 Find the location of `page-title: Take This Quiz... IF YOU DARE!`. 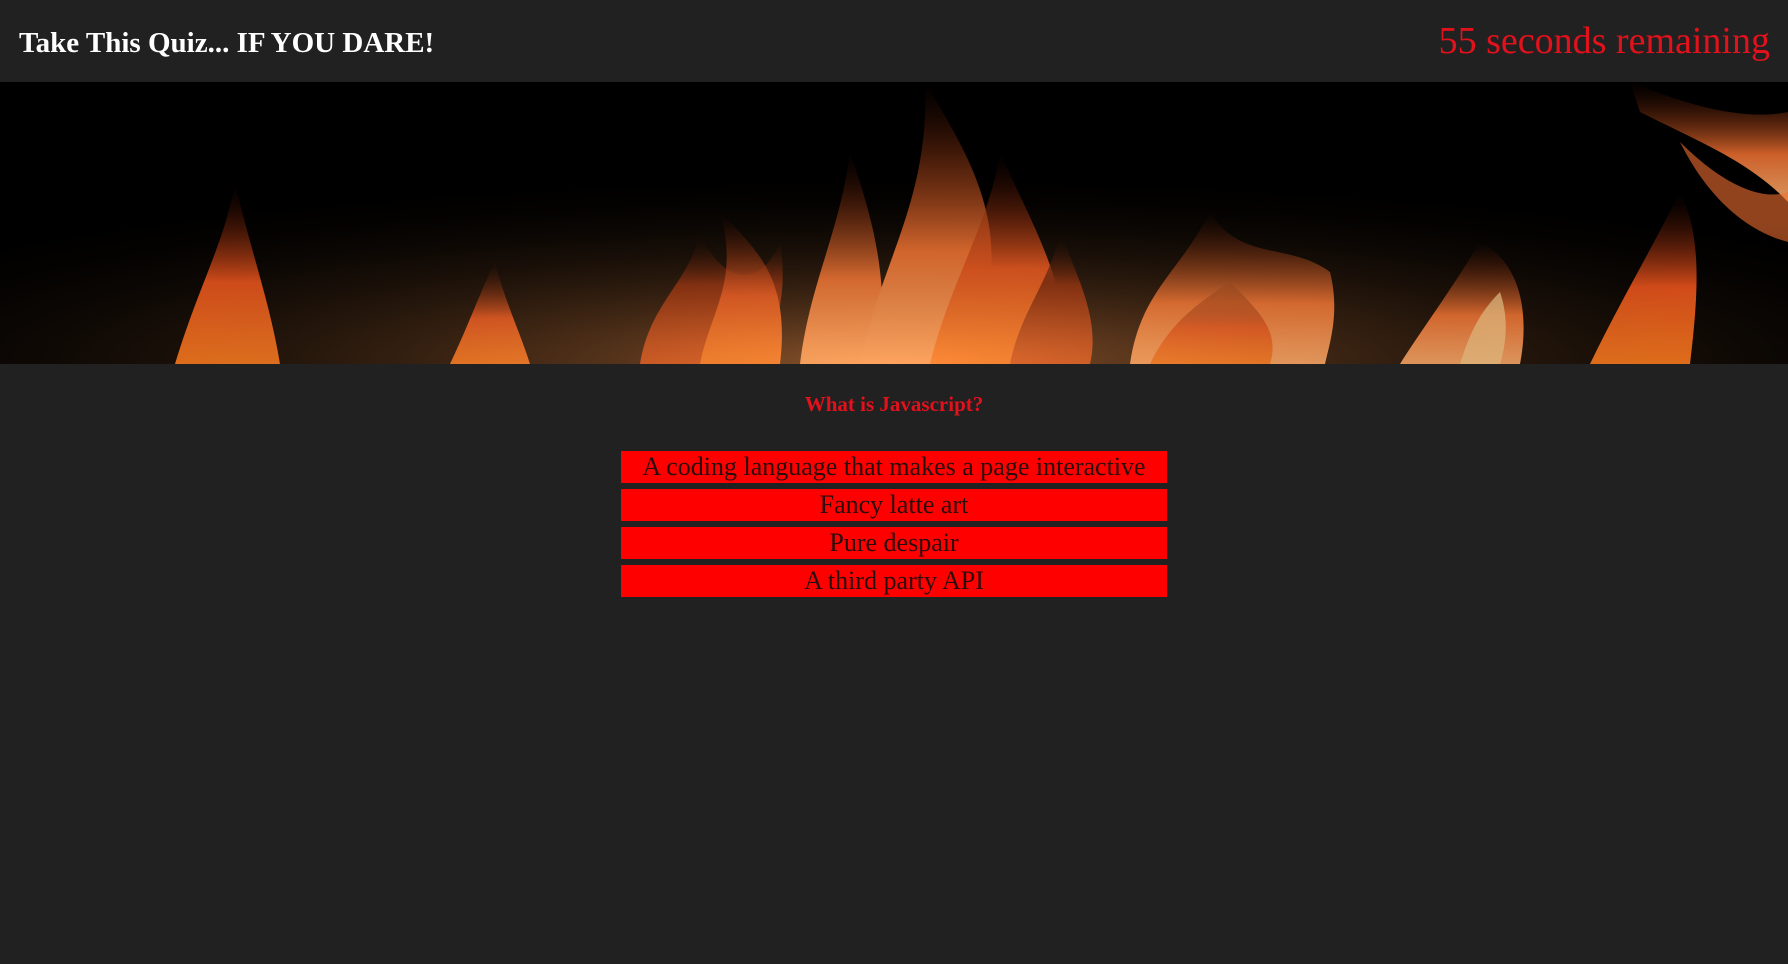

page-title: Take This Quiz... IF YOU DARE! is located at coordinates (227, 43).